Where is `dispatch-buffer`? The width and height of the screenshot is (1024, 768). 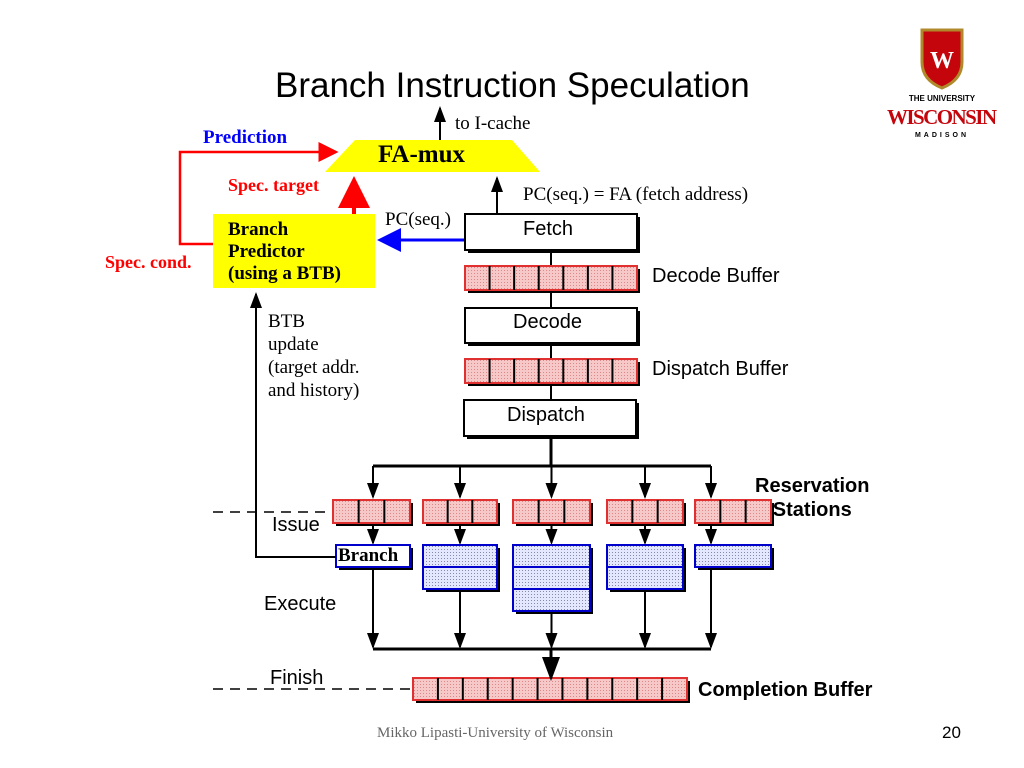
dispatch-buffer is located at coordinates (552, 372).